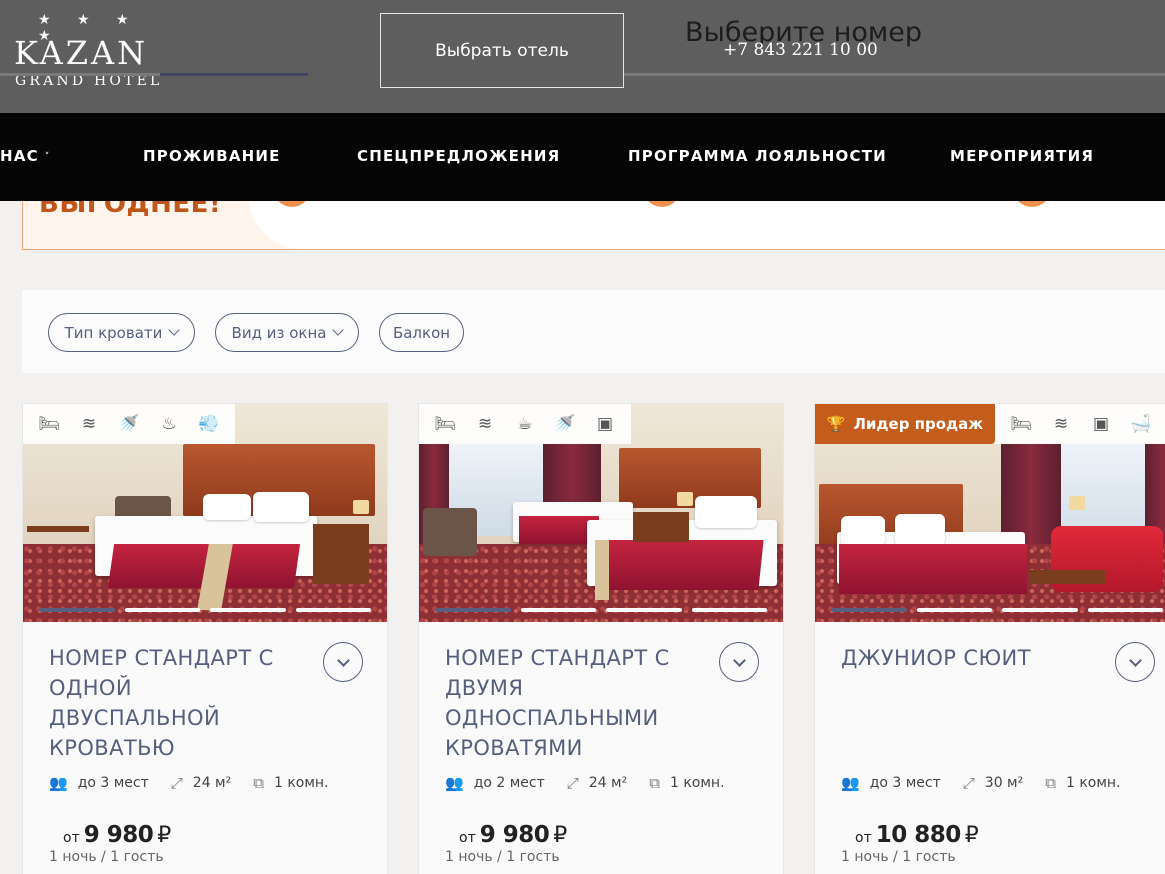 The height and width of the screenshot is (874, 1165). I want to click on hairdryer-icon: 💨, so click(209, 424).